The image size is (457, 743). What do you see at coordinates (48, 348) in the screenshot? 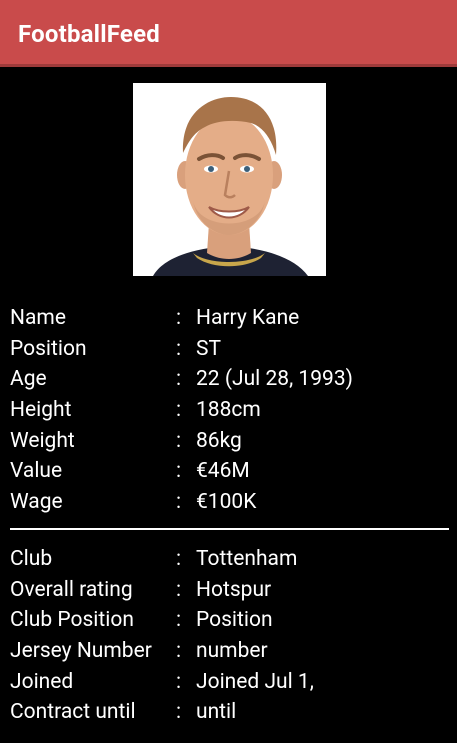
I see `row-label: Position` at bounding box center [48, 348].